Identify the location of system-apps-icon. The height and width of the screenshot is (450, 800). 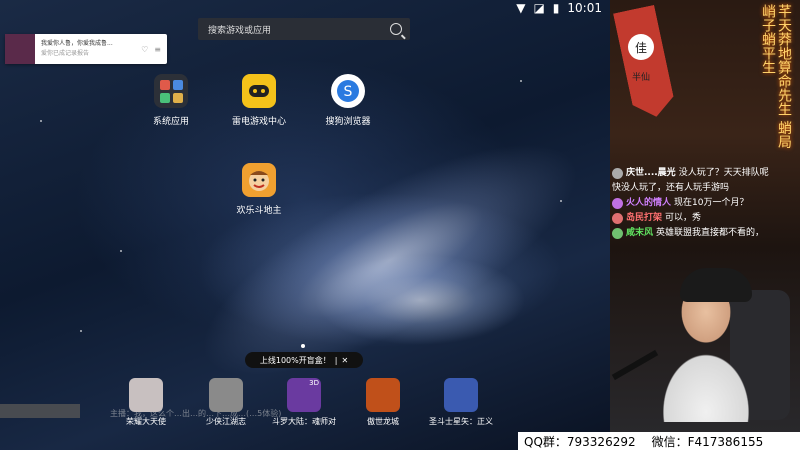
(171, 91).